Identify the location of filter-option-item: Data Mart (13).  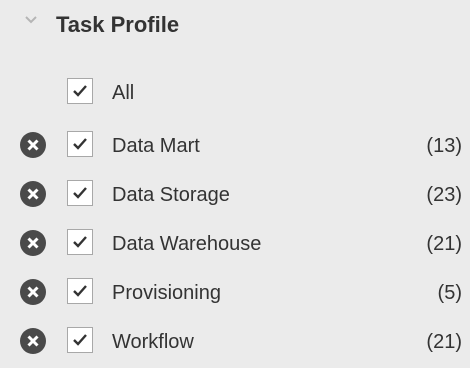
(235, 146).